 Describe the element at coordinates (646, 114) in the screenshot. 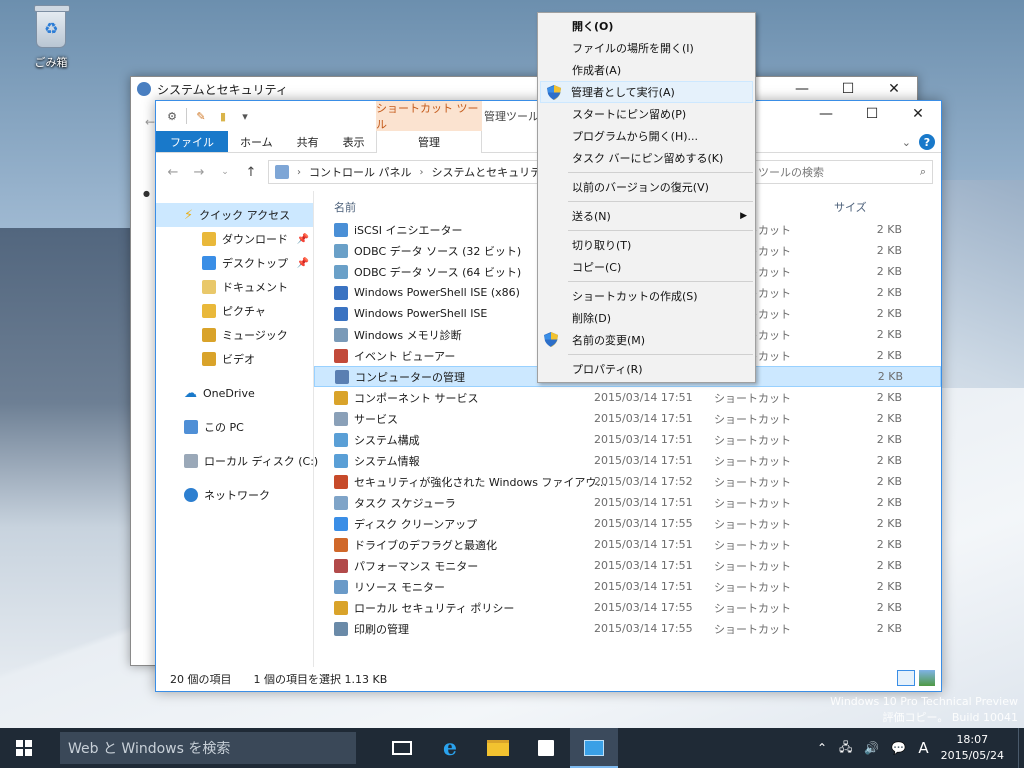

I see `menu-item-pin-start: スタートにピン留め(P)` at that location.